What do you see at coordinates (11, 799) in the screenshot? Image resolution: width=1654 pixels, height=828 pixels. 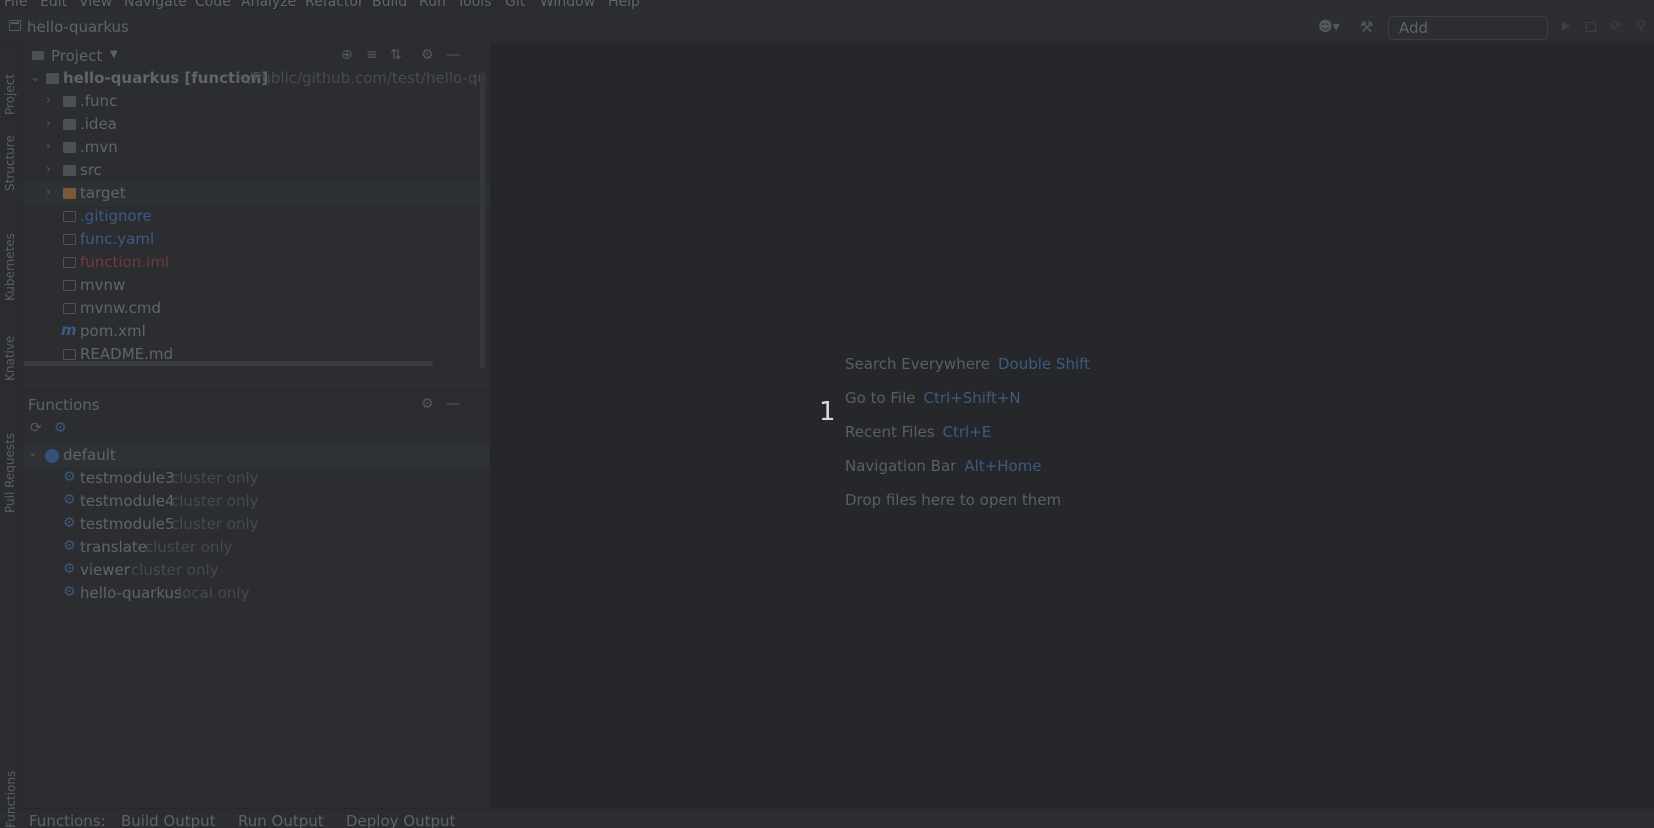 I see `tab-functions: Functions` at bounding box center [11, 799].